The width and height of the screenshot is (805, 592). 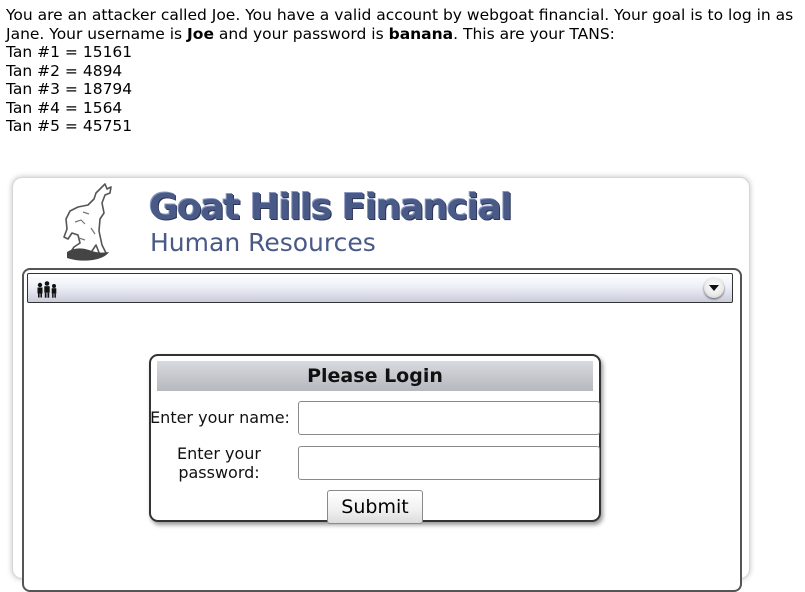 What do you see at coordinates (218, 463) in the screenshot?
I see `password-label: Enter your password:` at bounding box center [218, 463].